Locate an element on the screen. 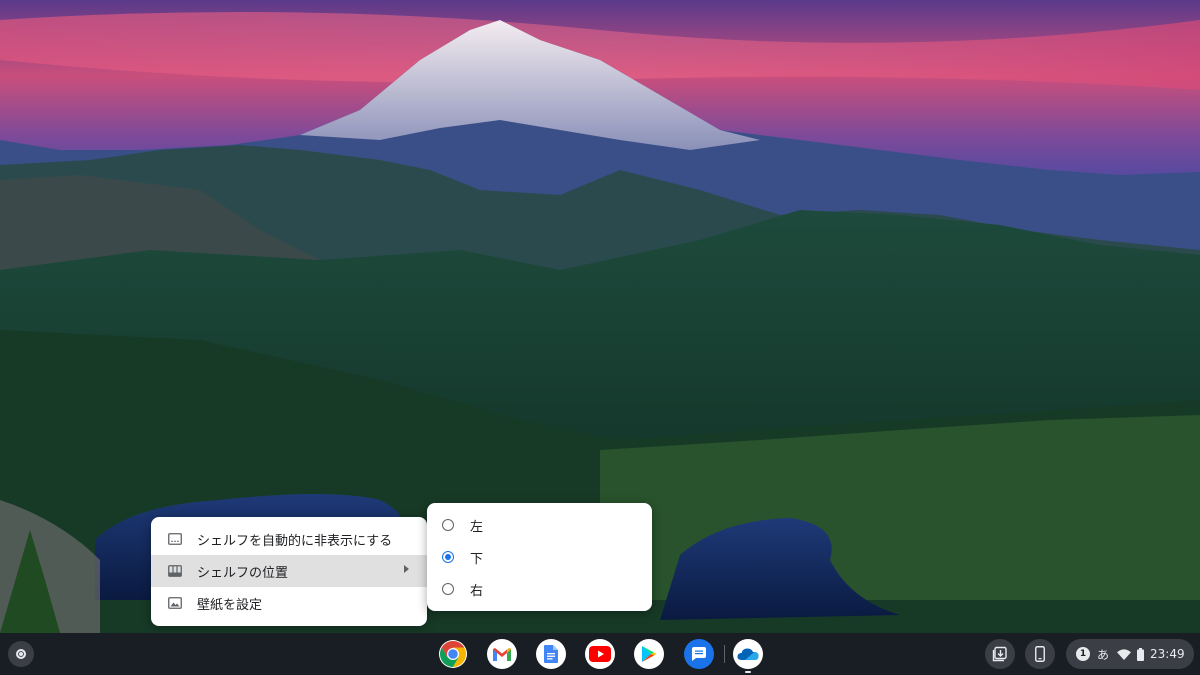  clock: 23:49 is located at coordinates (1167, 654).